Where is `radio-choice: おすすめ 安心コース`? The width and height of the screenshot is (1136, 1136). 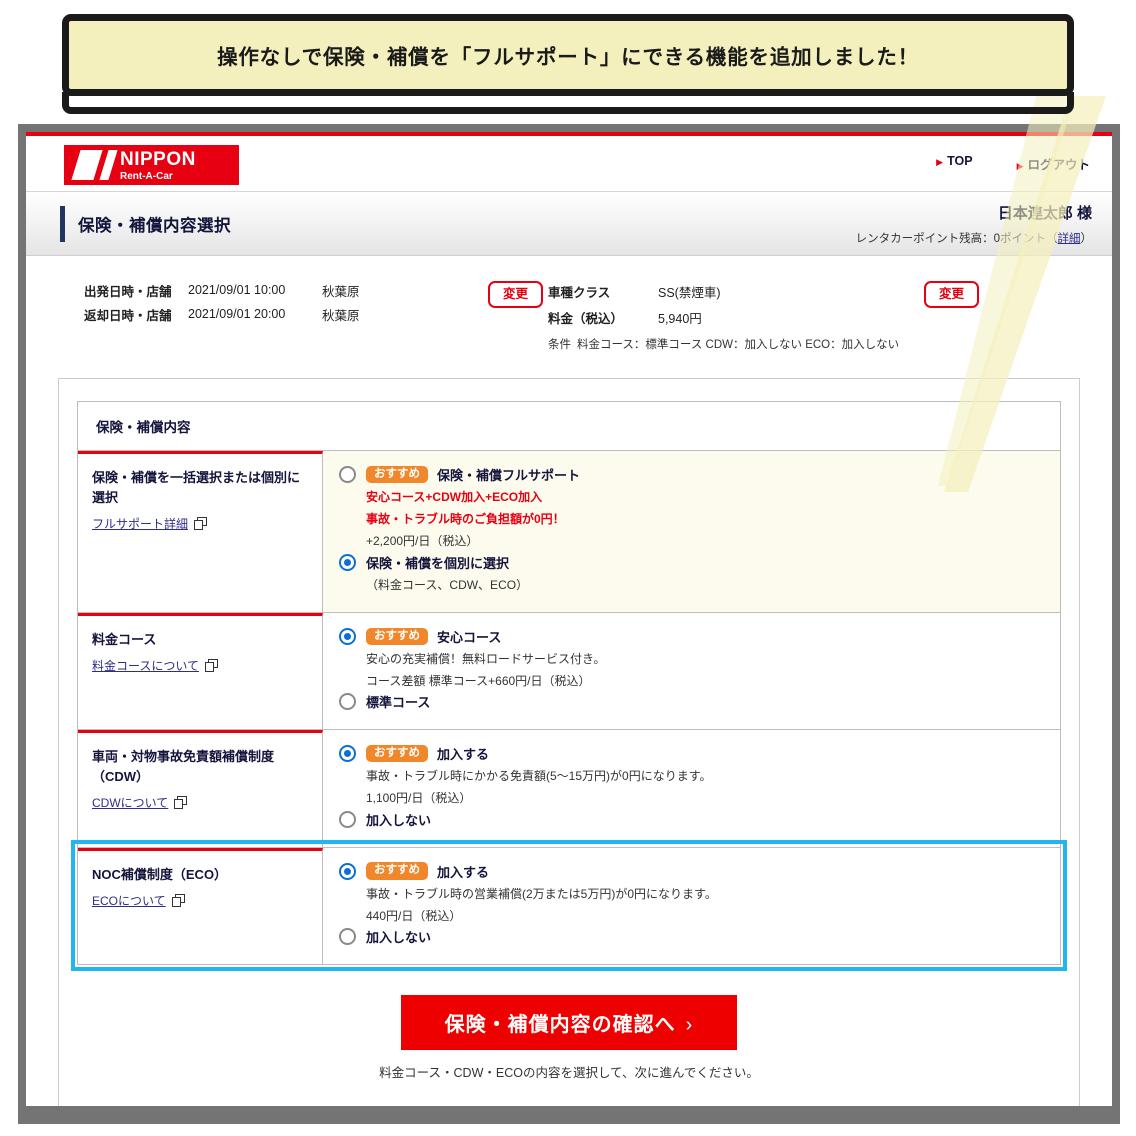
radio-choice: おすすめ 安心コース is located at coordinates (691, 636).